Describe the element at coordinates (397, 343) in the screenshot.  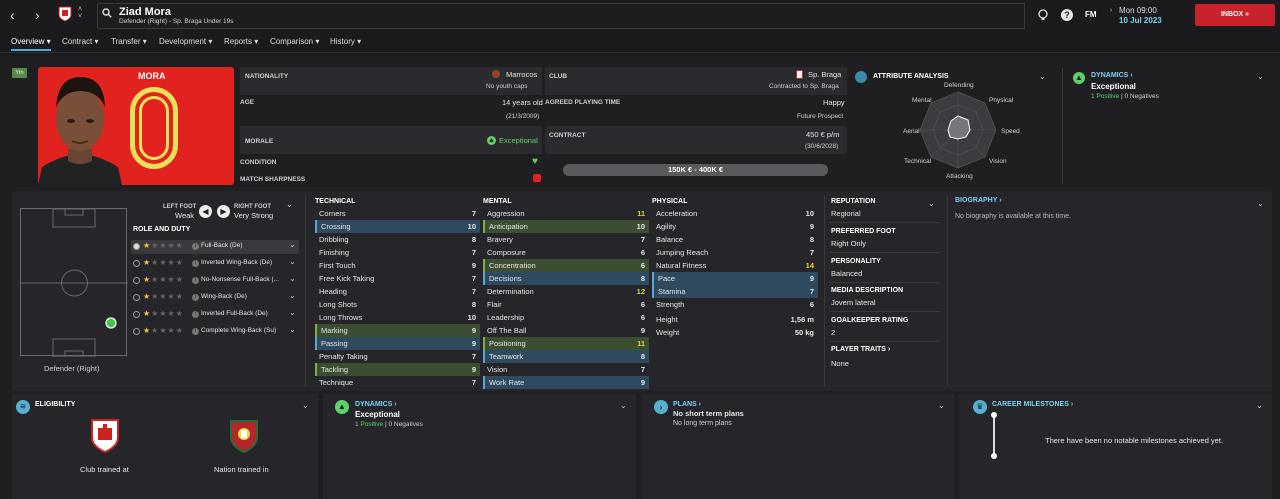
I see `attribute-row: Passing 9` at that location.